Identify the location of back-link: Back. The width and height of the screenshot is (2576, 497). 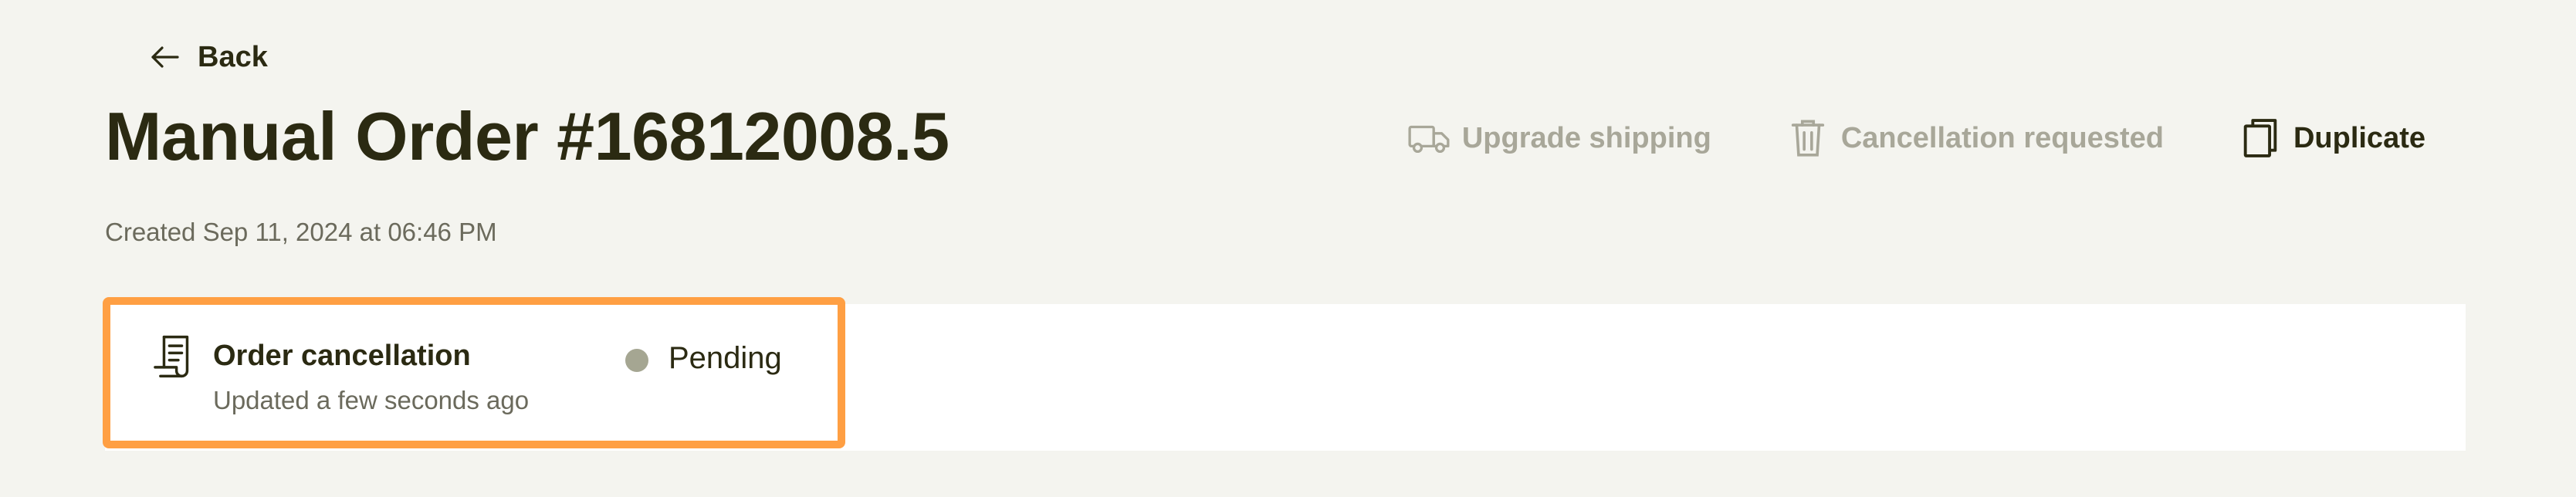
(208, 58).